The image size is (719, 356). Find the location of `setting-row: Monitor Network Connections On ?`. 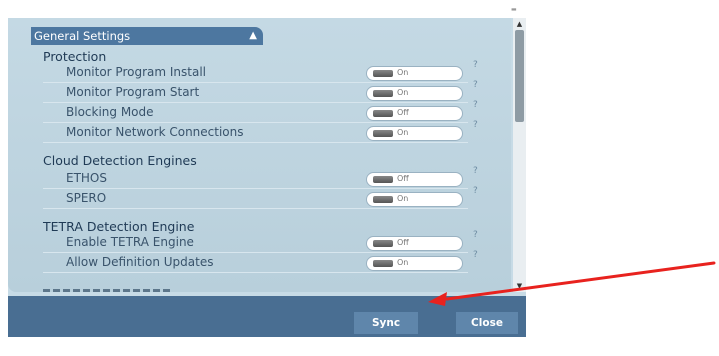

setting-row: Monitor Network Connections On ? is located at coordinates (260, 131).